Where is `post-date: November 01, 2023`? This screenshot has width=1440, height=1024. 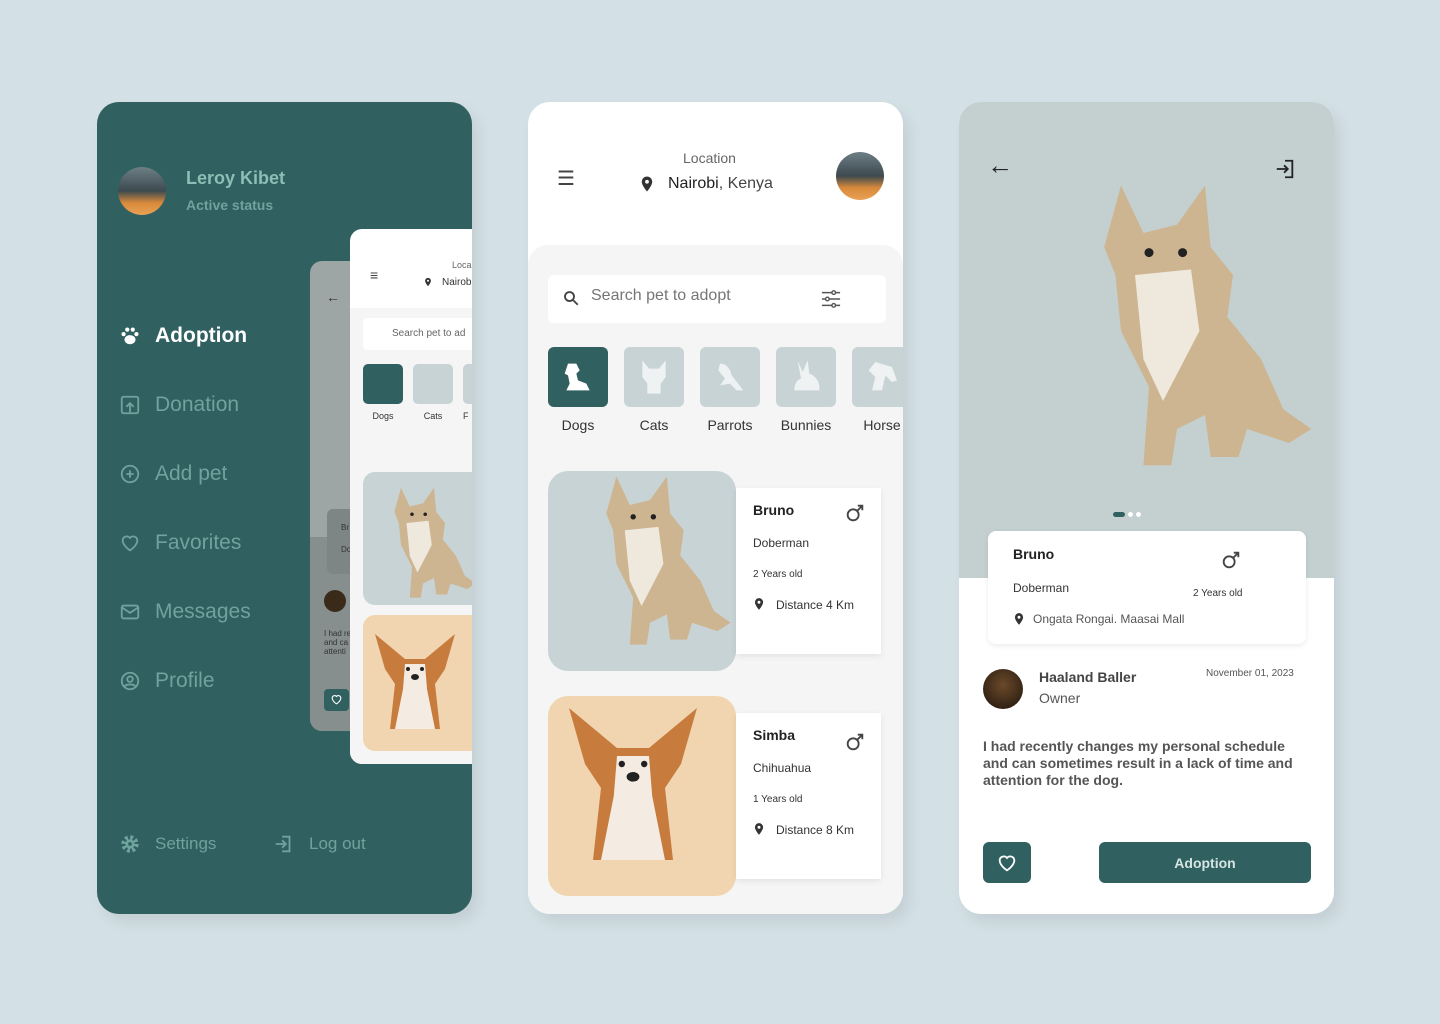 post-date: November 01, 2023 is located at coordinates (1250, 673).